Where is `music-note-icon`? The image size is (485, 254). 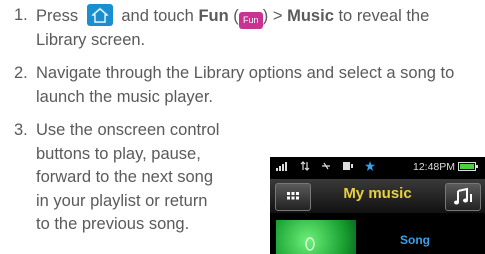
music-note-icon is located at coordinates (463, 196).